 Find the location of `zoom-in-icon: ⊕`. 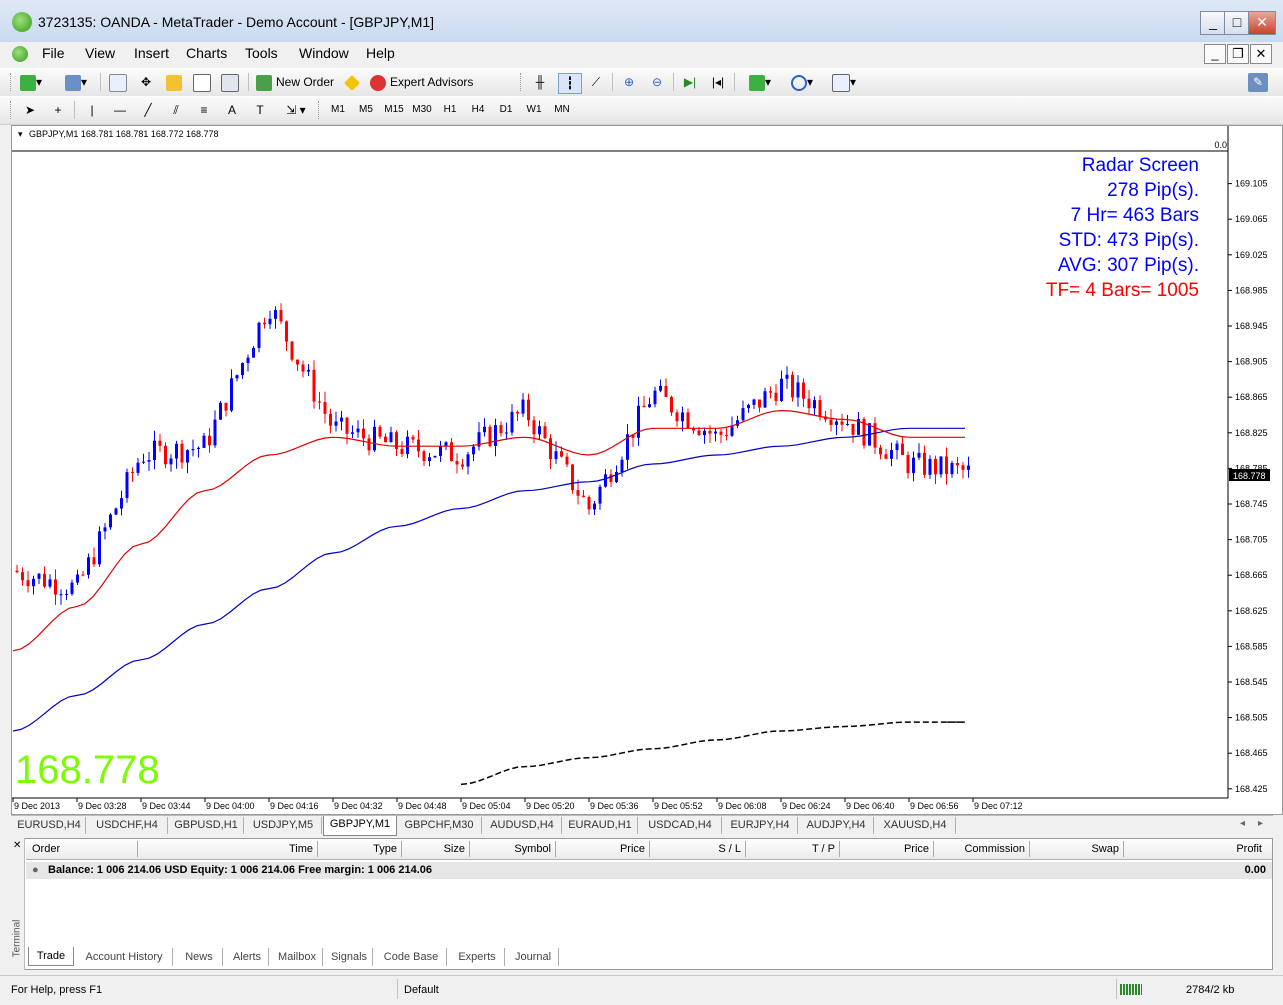

zoom-in-icon: ⊕ is located at coordinates (629, 82).